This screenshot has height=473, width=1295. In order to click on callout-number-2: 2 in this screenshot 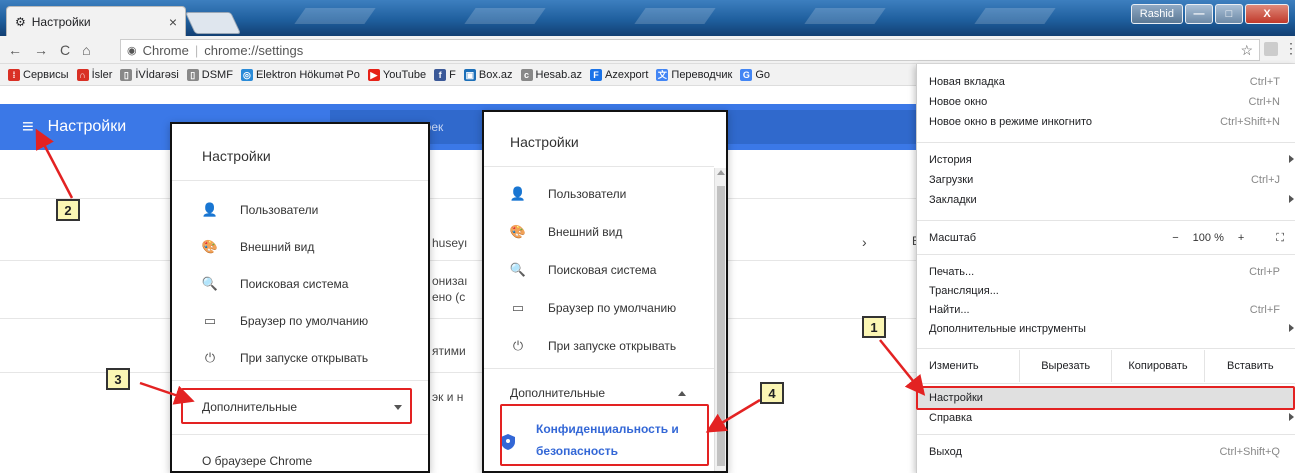, I will do `click(68, 210)`.